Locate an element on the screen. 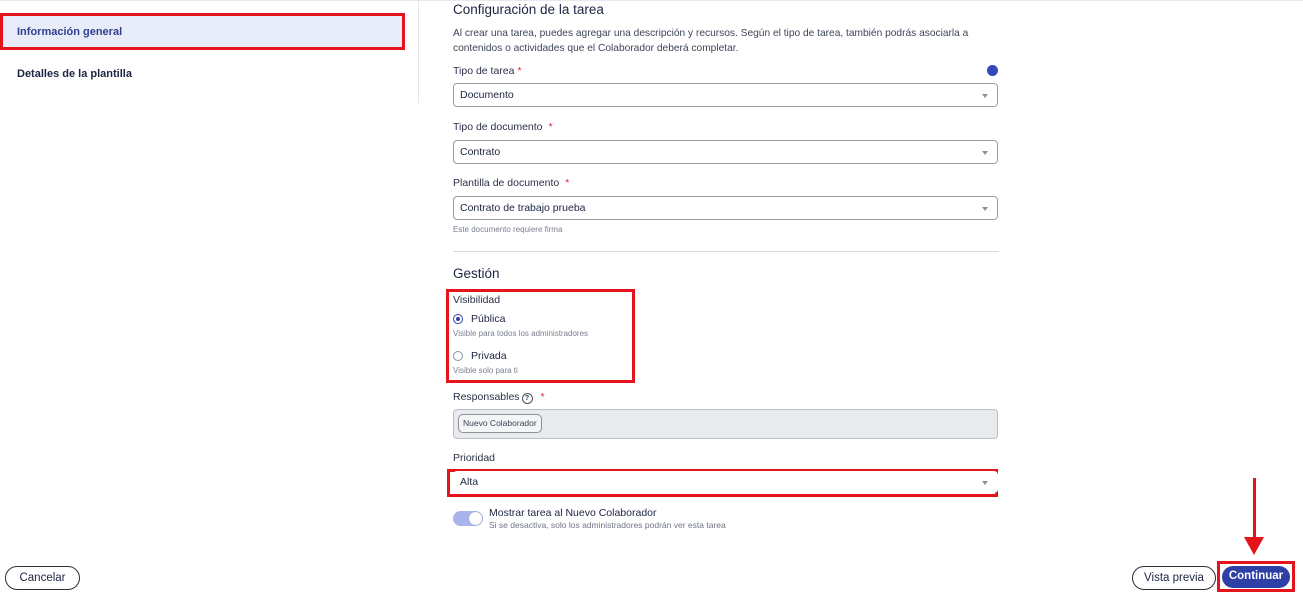 This screenshot has width=1303, height=597. sidebar-item-label: Información general is located at coordinates (70, 32).